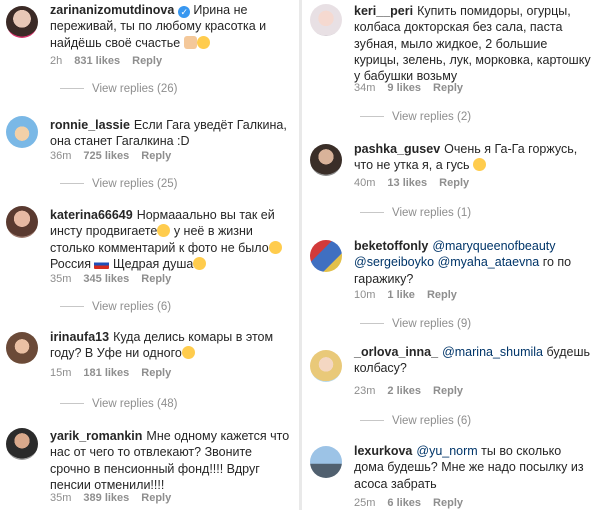  What do you see at coordinates (106, 156) in the screenshot?
I see `likes-count: 725 likes` at bounding box center [106, 156].